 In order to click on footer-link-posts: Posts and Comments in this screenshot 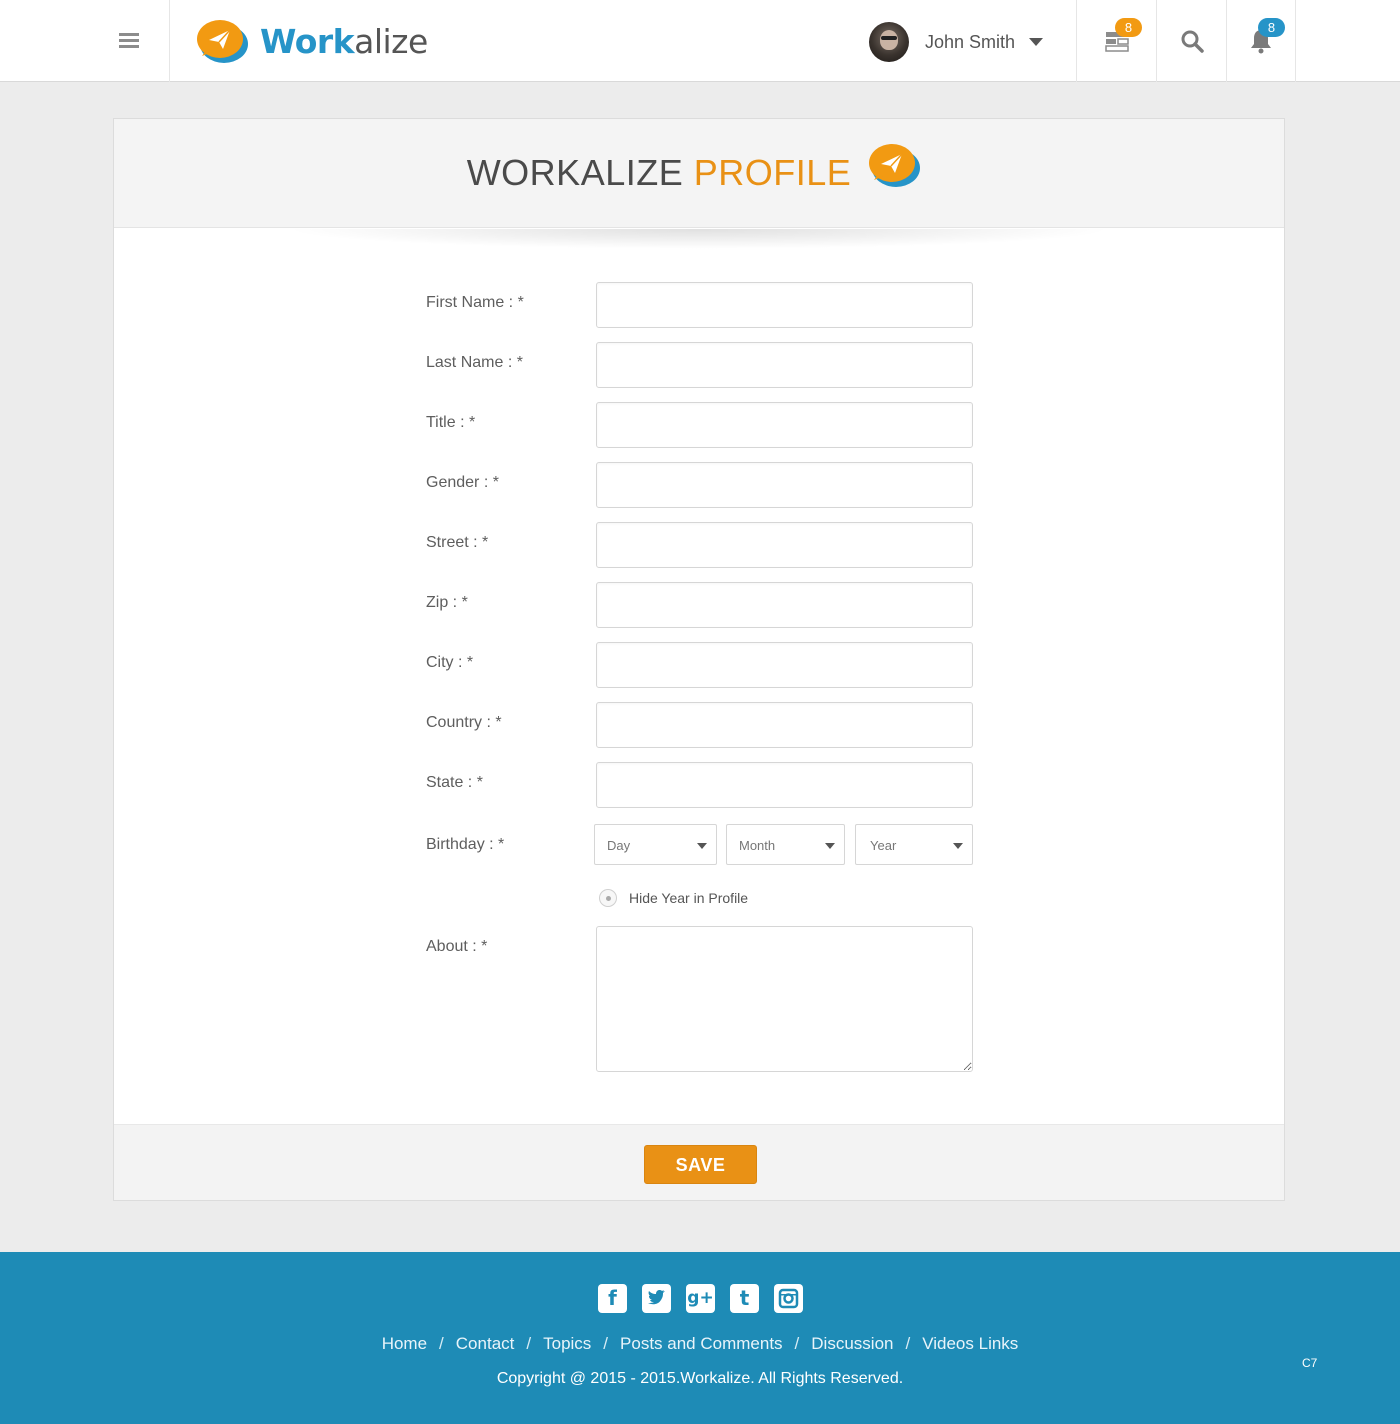, I will do `click(701, 1343)`.